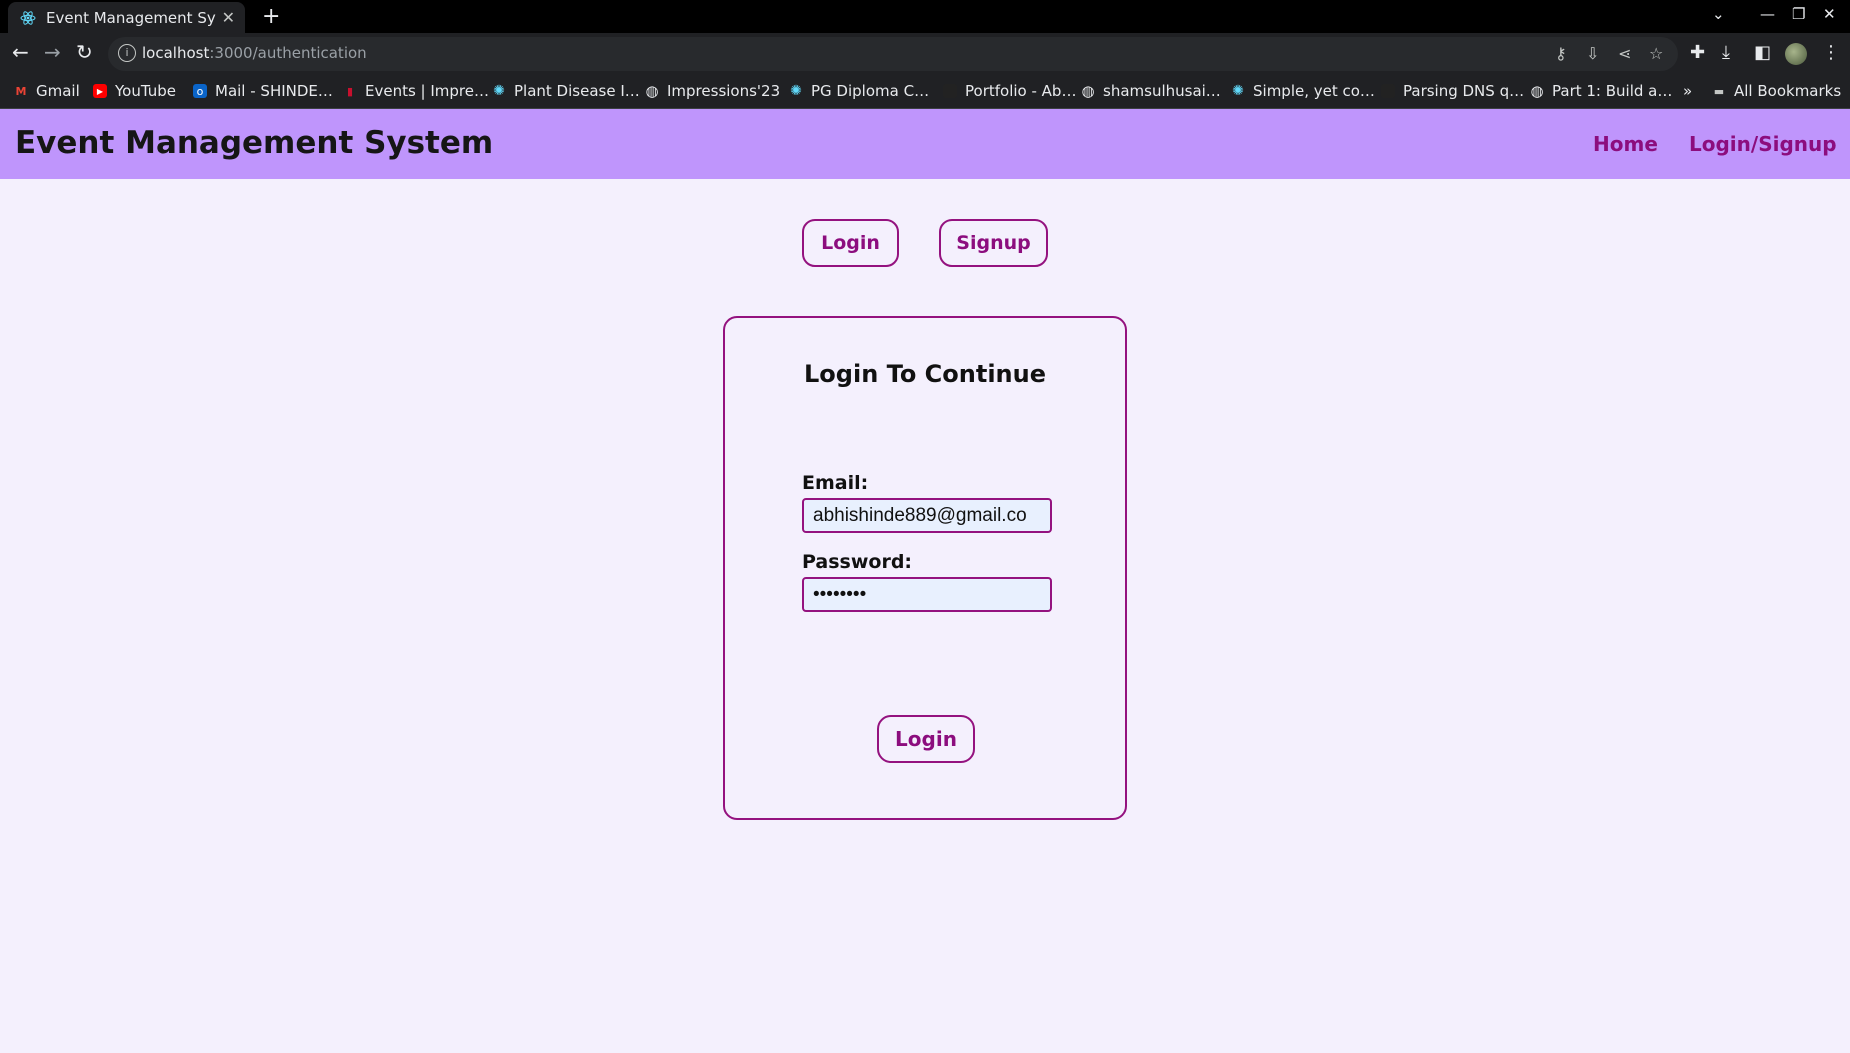 The width and height of the screenshot is (1850, 1053). What do you see at coordinates (1829, 14) in the screenshot?
I see `close-window-icon: ✕` at bounding box center [1829, 14].